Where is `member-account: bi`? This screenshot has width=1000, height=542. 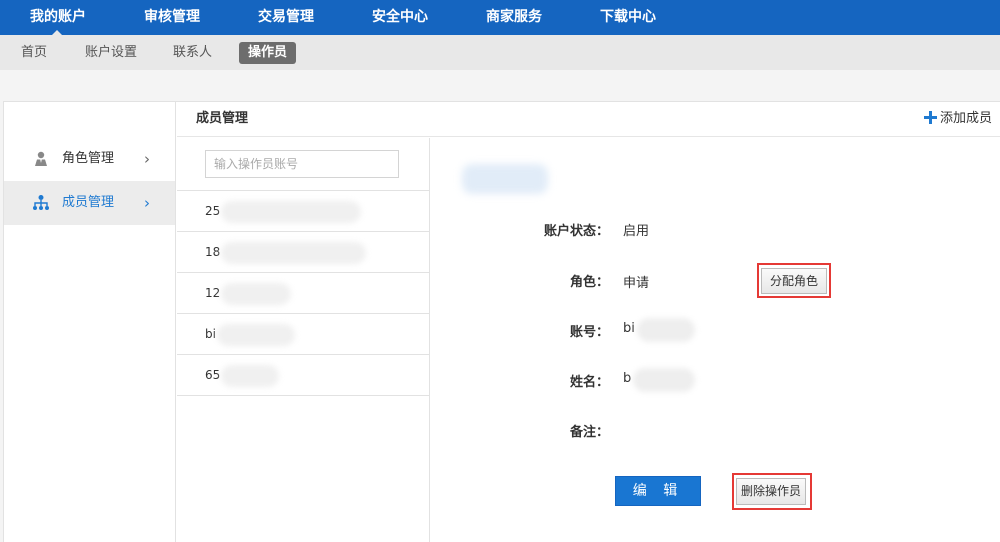
member-account: bi is located at coordinates (210, 334).